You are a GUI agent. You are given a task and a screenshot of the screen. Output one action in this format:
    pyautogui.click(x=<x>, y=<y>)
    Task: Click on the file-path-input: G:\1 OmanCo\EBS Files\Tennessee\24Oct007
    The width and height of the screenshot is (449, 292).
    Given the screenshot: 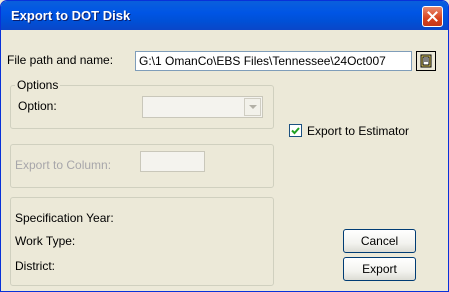 What is the action you would take?
    pyautogui.click(x=273, y=61)
    